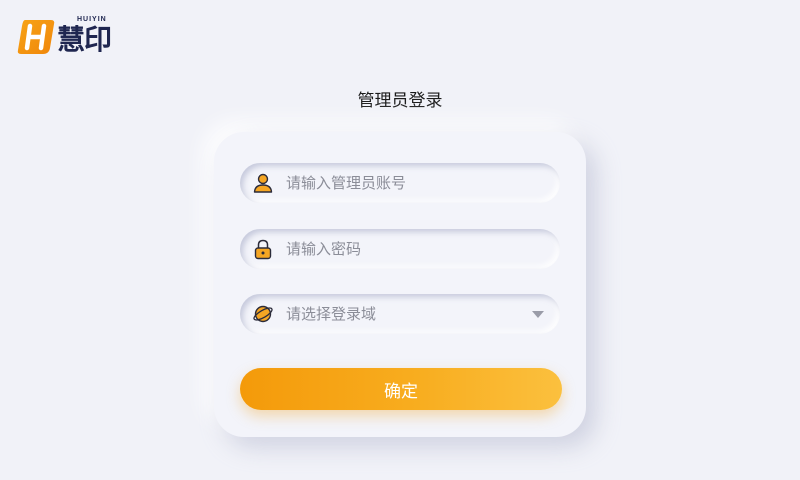  I want to click on brand-logo: HUIYIN 慧印, so click(72, 37).